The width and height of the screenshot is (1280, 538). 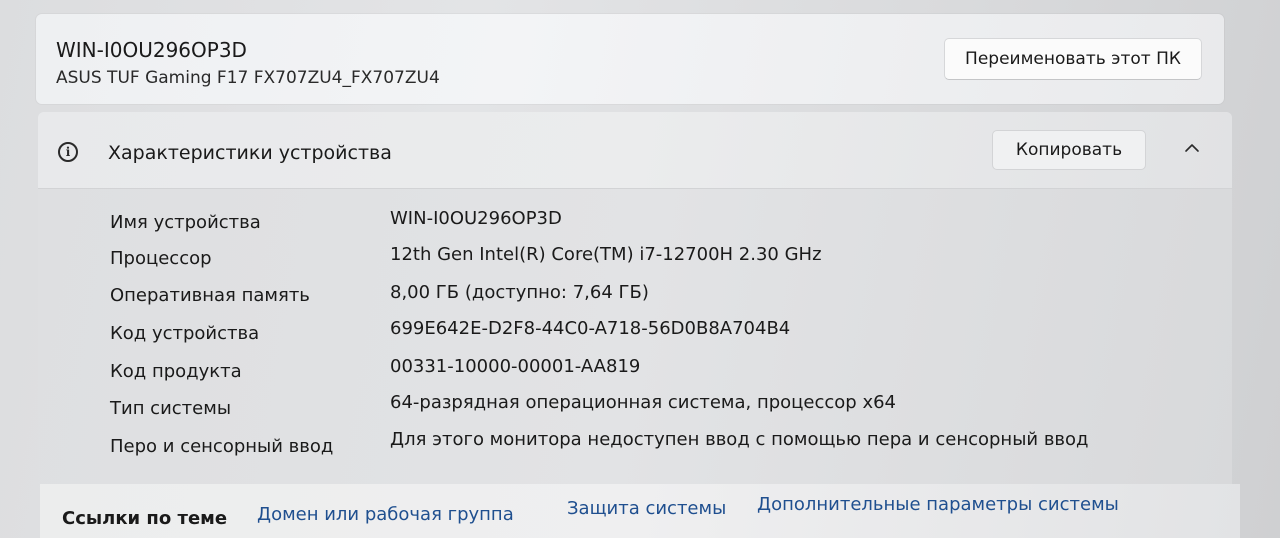 I want to click on specs-header: i Характеристики устройства Копировать, so click(x=635, y=150).